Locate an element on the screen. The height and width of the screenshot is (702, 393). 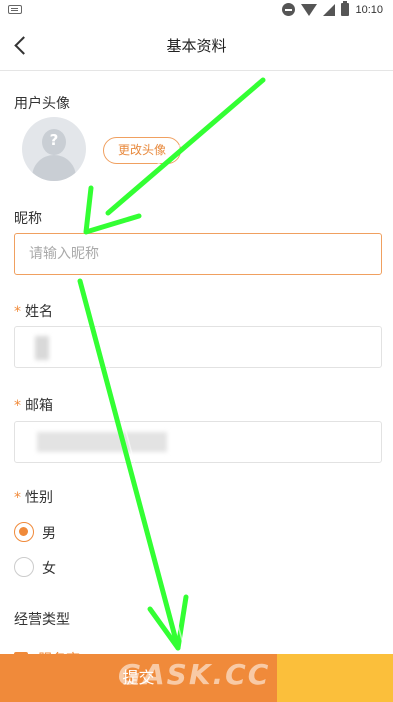
signal-icon is located at coordinates (329, 9).